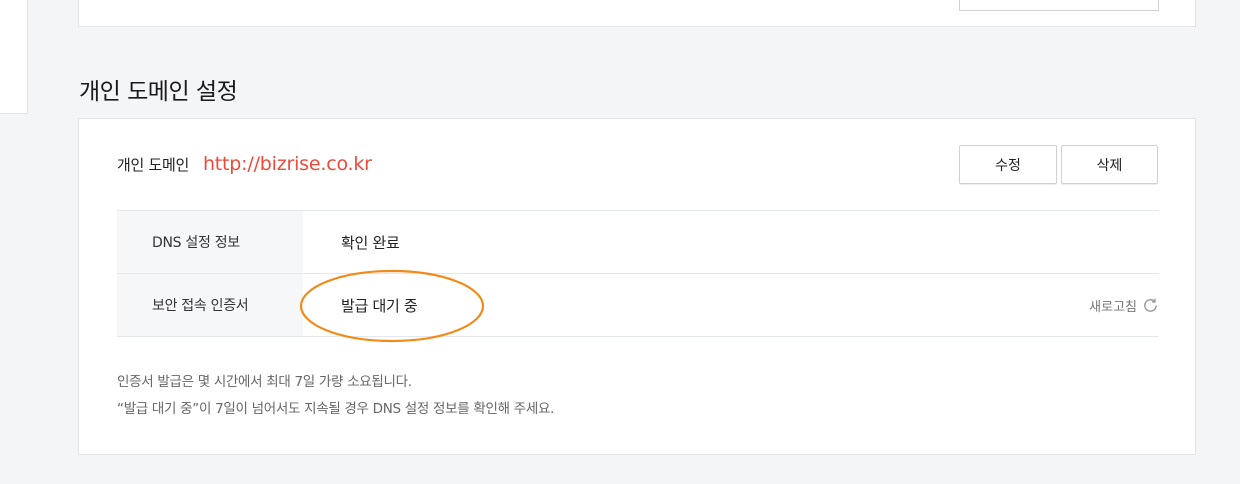  I want to click on previous-section-card, so click(637, 13).